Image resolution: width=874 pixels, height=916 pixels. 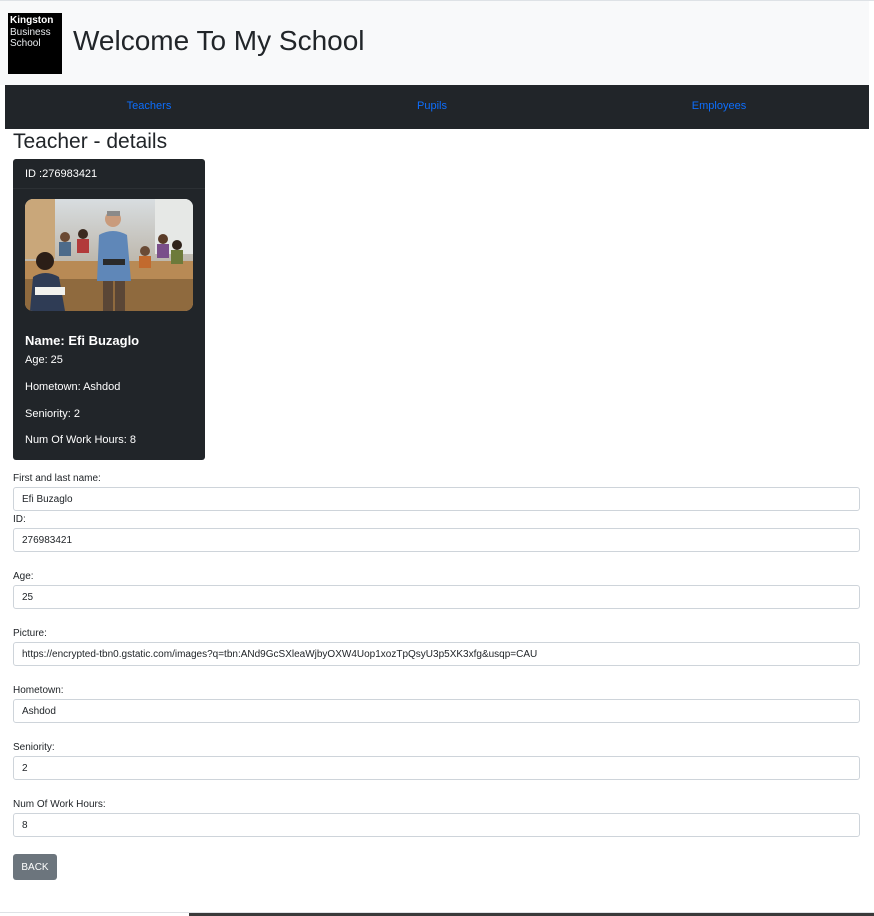 What do you see at coordinates (23, 576) in the screenshot?
I see `age-label: Age:` at bounding box center [23, 576].